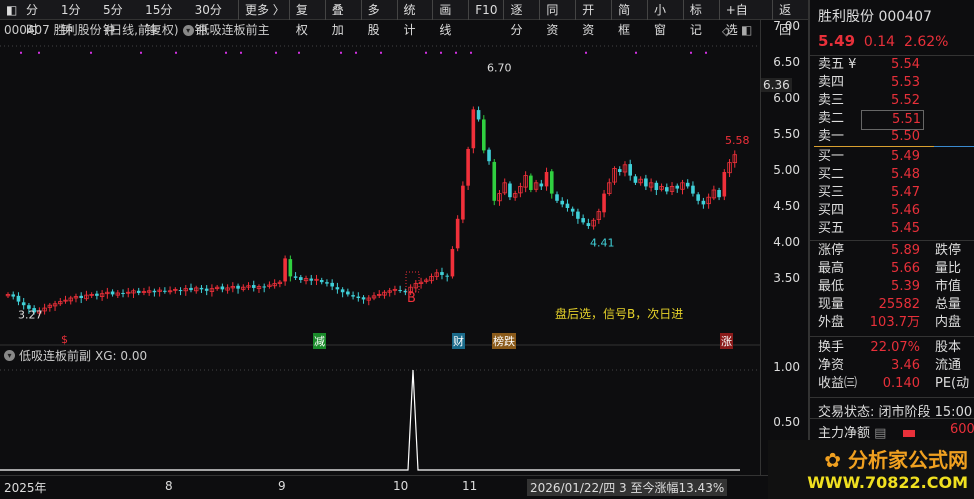  Describe the element at coordinates (213, 18) in the screenshot. I see `toolbar-button: 30分钟` at that location.